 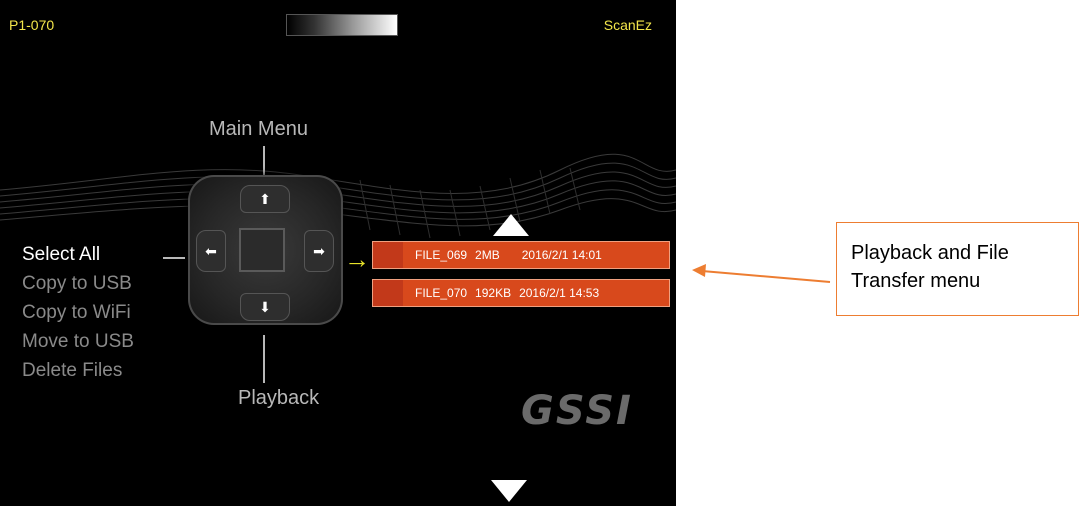 I want to click on action-copy-to-wifi: Copy to WiFi, so click(x=78, y=312).